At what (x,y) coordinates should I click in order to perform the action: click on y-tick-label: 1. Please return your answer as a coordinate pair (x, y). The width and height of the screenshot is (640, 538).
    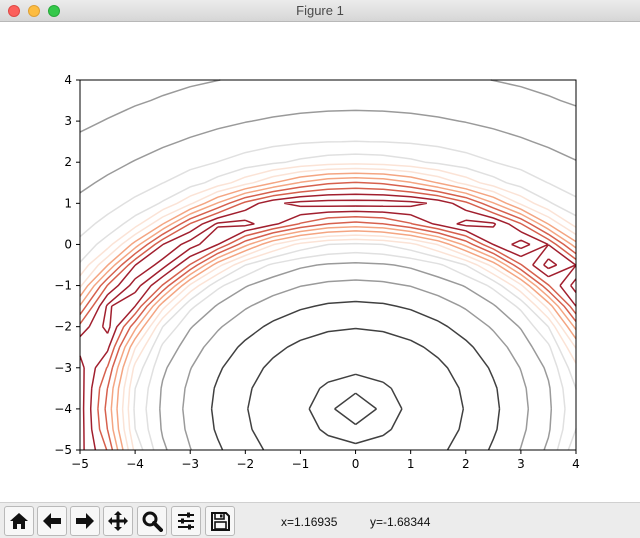
    Looking at the image, I should click on (68, 203).